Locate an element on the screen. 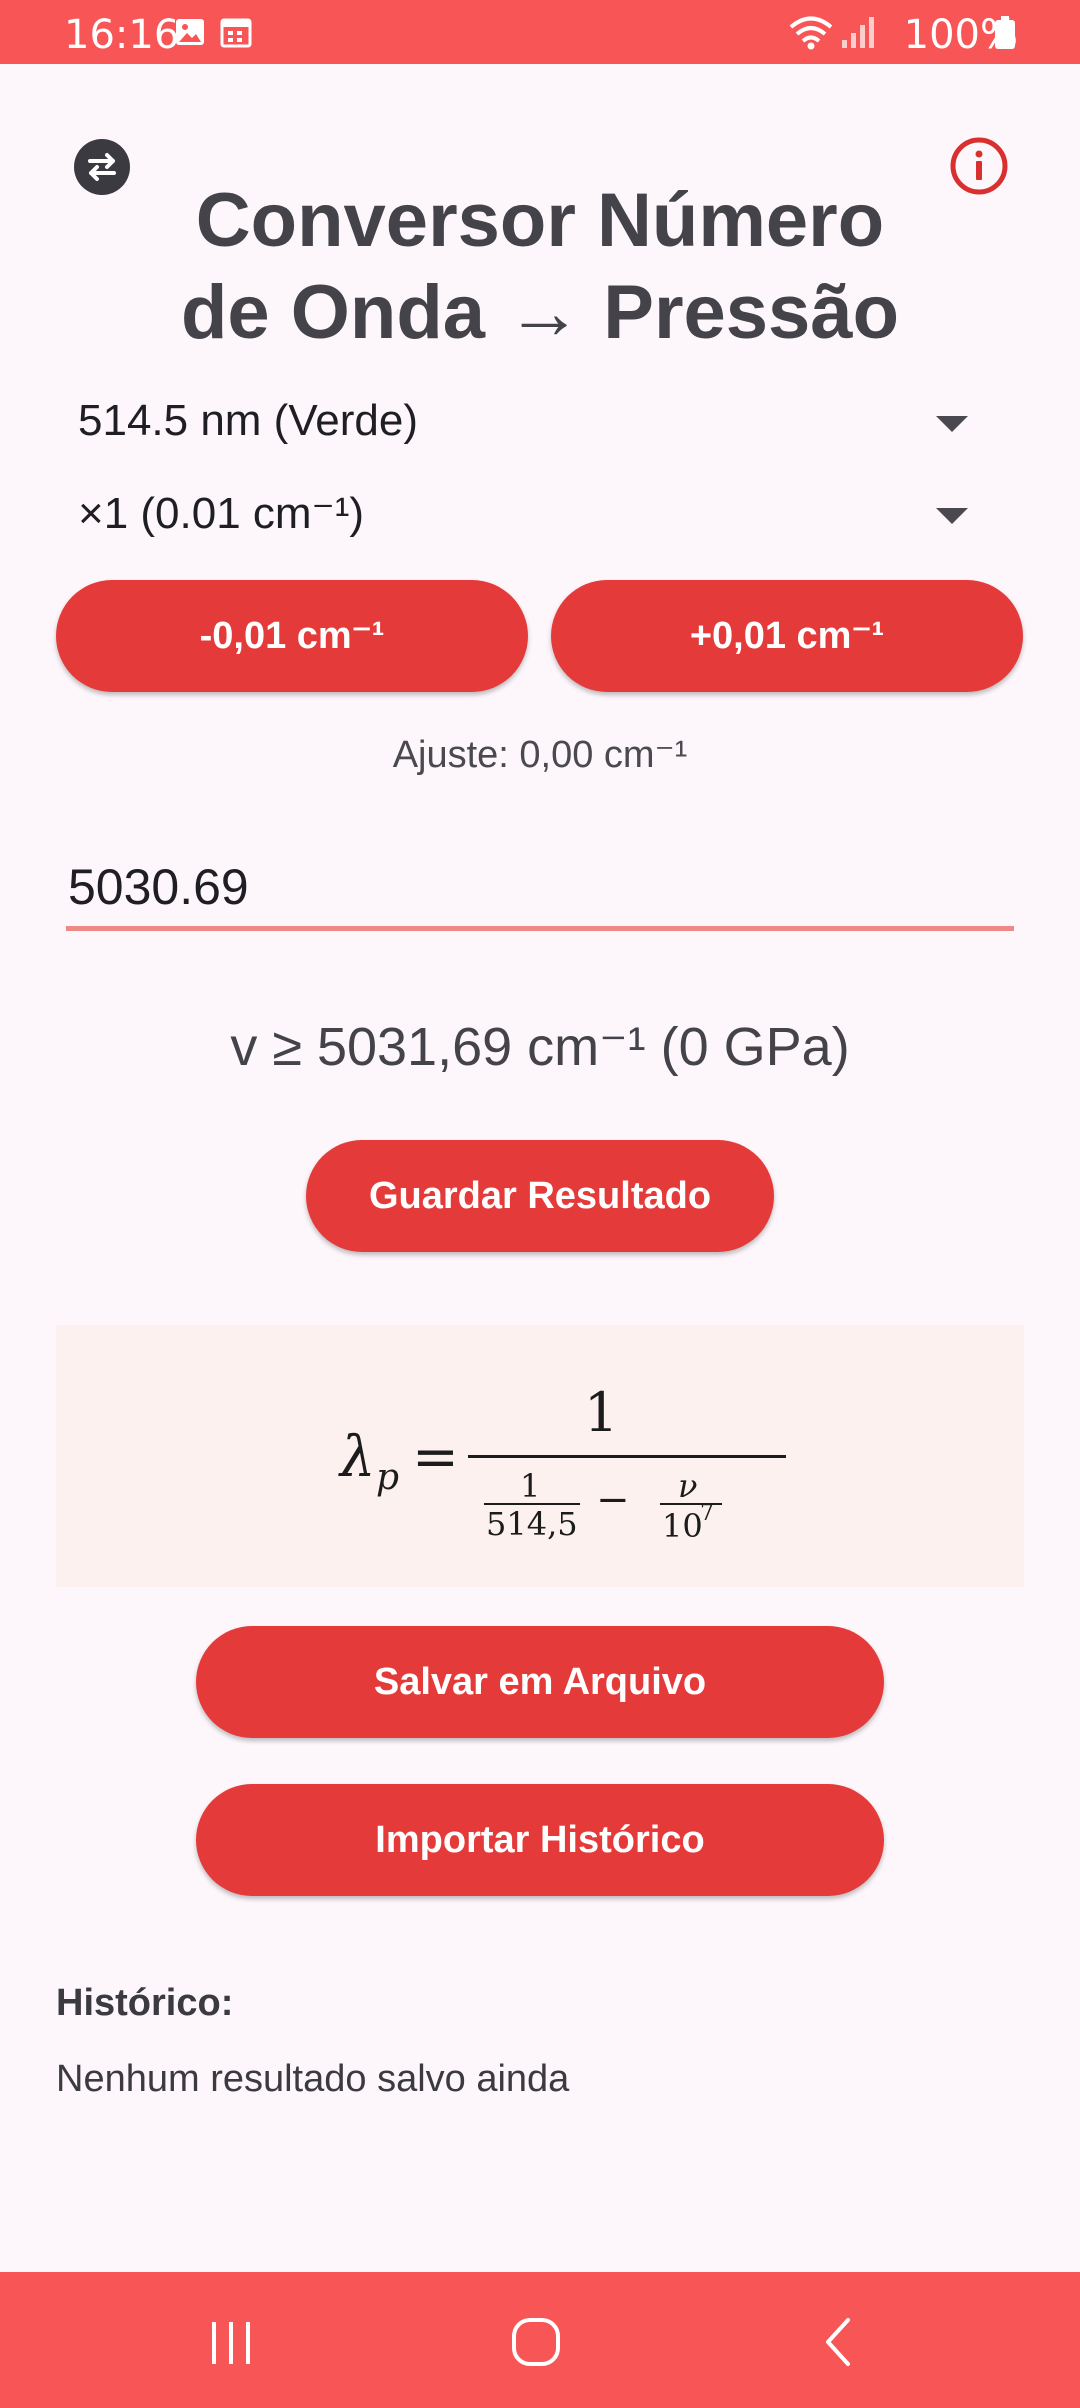  input-underline is located at coordinates (540, 928).